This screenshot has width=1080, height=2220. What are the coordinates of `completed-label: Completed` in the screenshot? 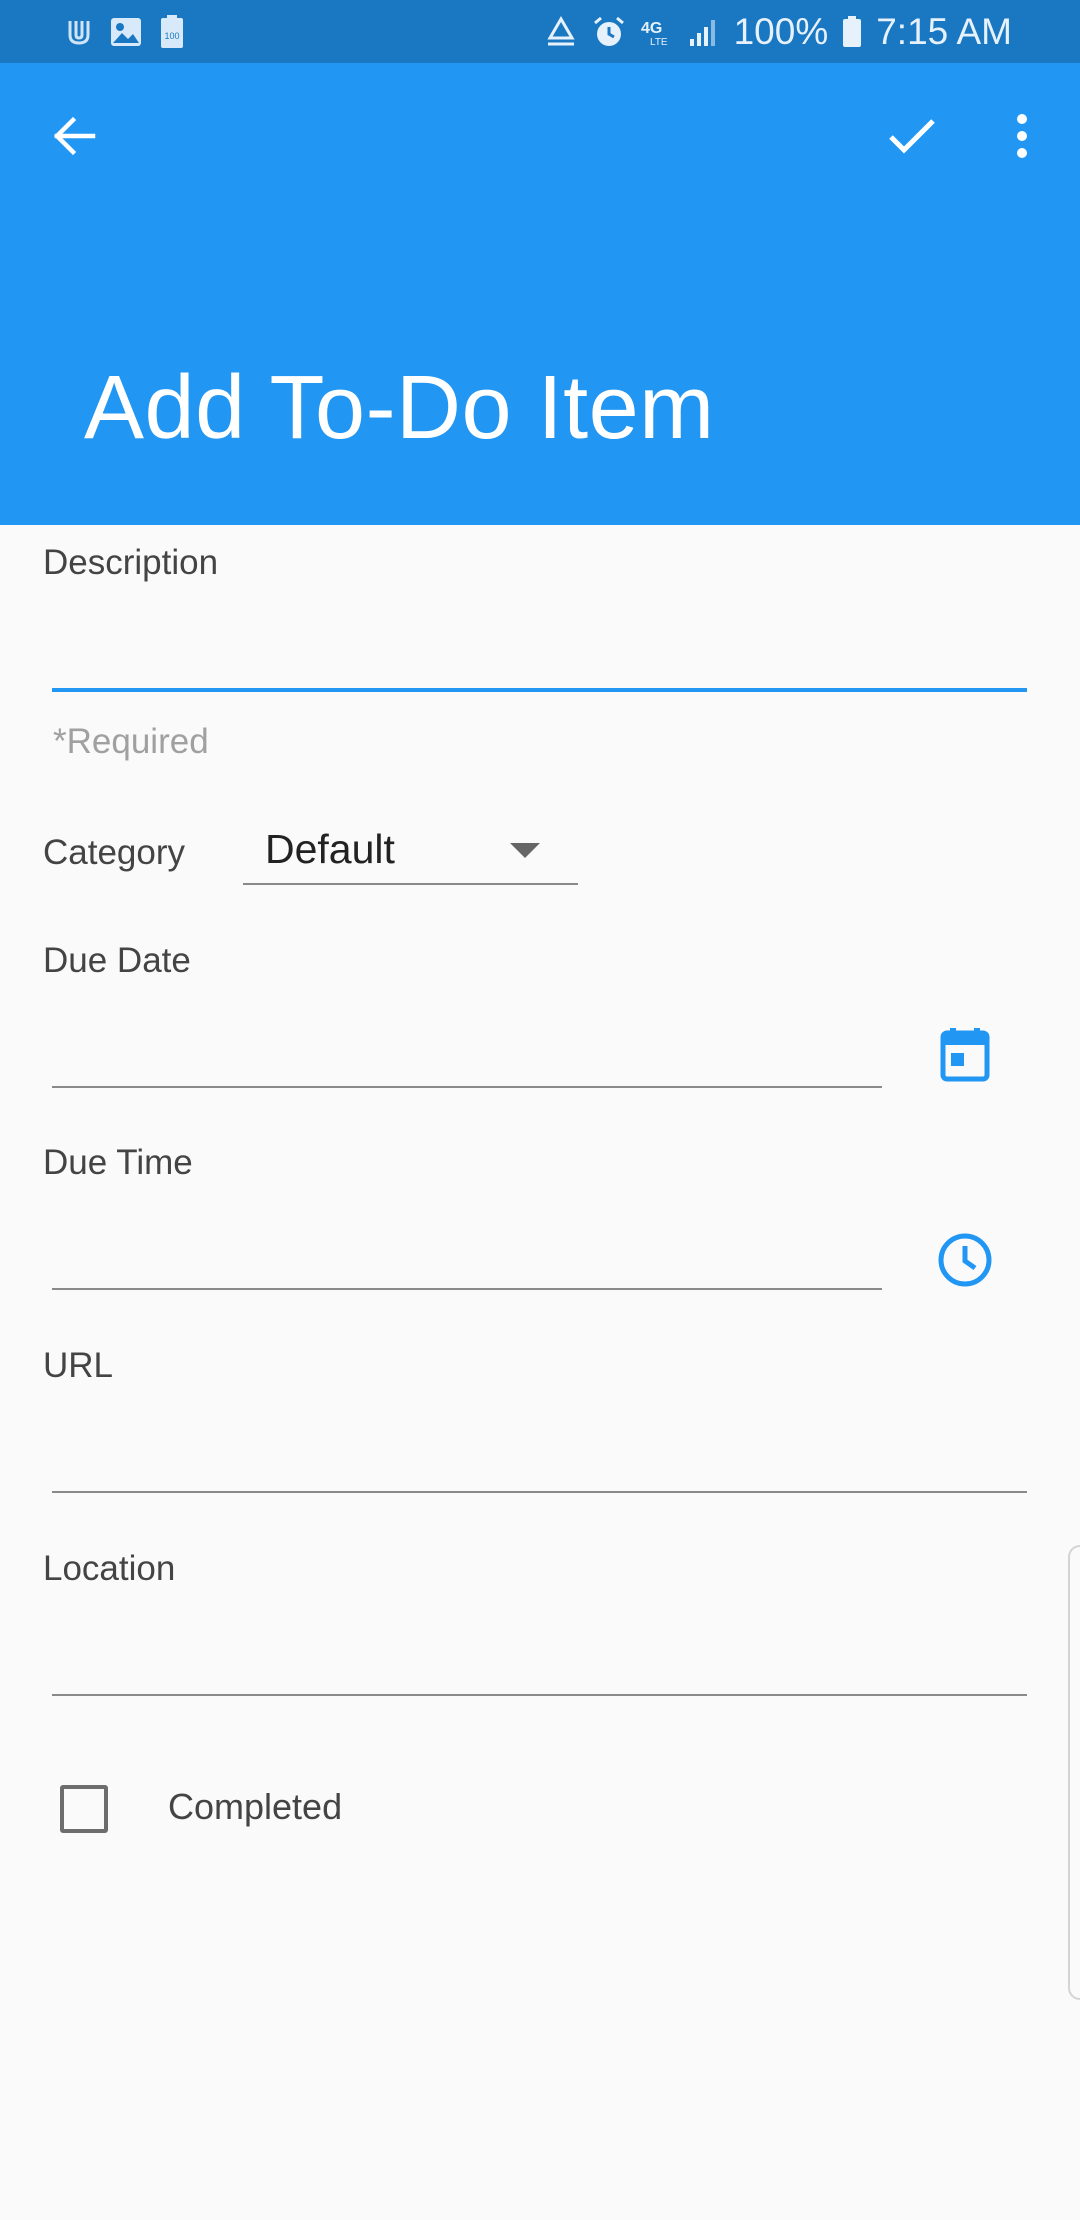 It's located at (255, 1806).